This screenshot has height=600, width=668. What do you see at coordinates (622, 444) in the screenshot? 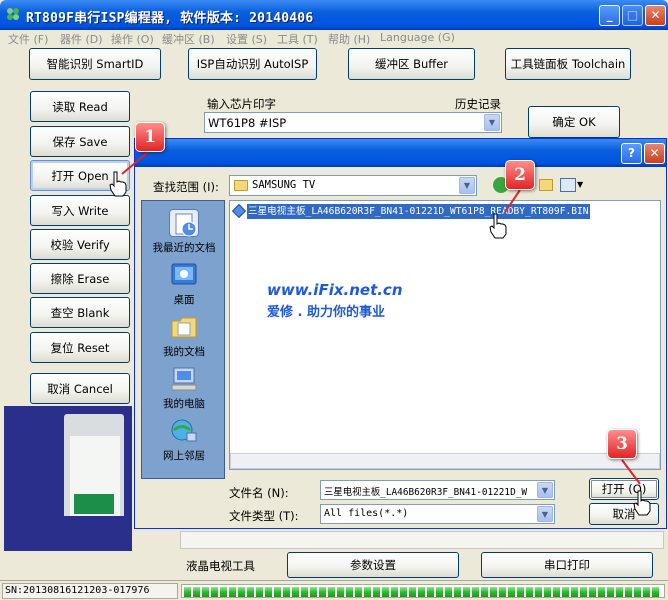
I see `step-badge-3: 3` at bounding box center [622, 444].